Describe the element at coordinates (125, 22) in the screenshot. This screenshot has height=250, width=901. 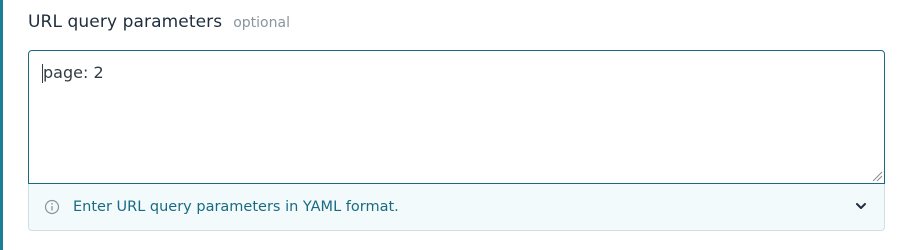
I see `field-label: URL query parameters` at that location.